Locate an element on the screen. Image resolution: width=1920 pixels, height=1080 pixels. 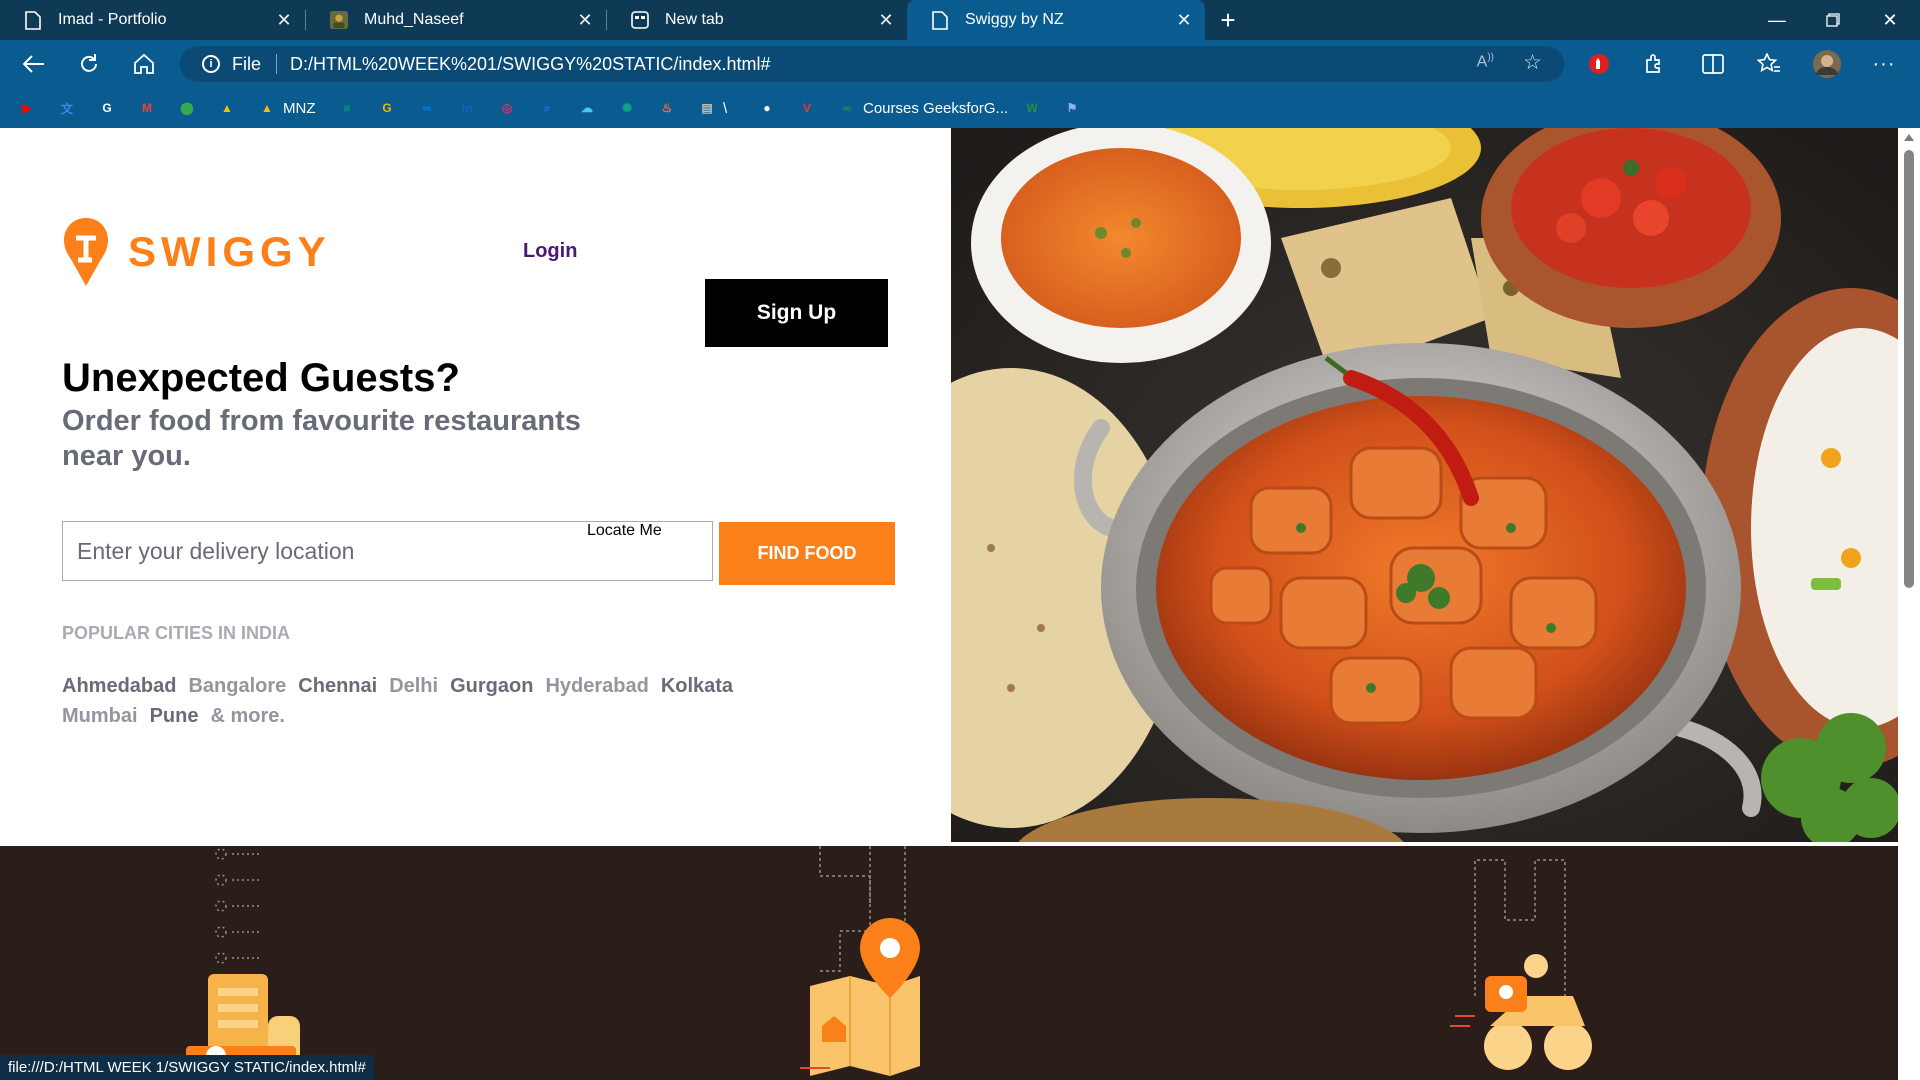
extensions-button is located at coordinates (1654, 64).